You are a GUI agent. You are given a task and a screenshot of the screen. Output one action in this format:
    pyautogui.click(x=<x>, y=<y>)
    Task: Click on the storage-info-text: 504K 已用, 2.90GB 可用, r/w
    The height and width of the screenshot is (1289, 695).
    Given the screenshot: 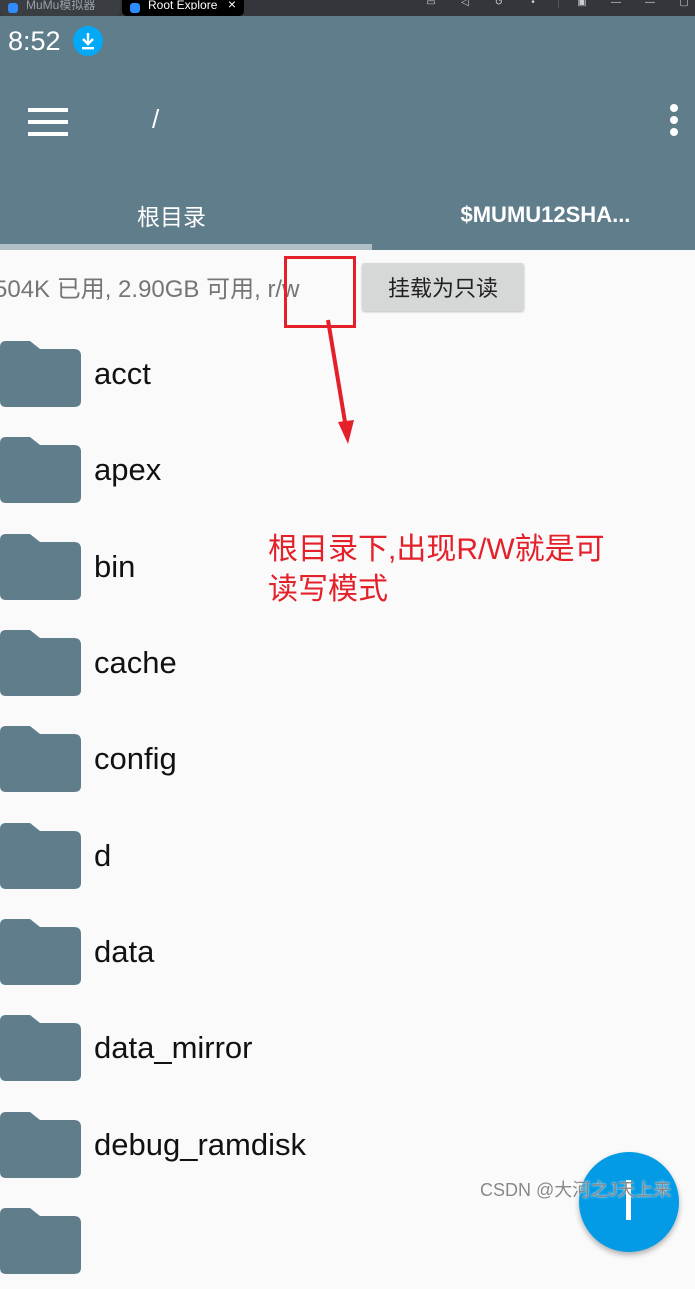 What is the action you would take?
    pyautogui.click(x=149, y=286)
    